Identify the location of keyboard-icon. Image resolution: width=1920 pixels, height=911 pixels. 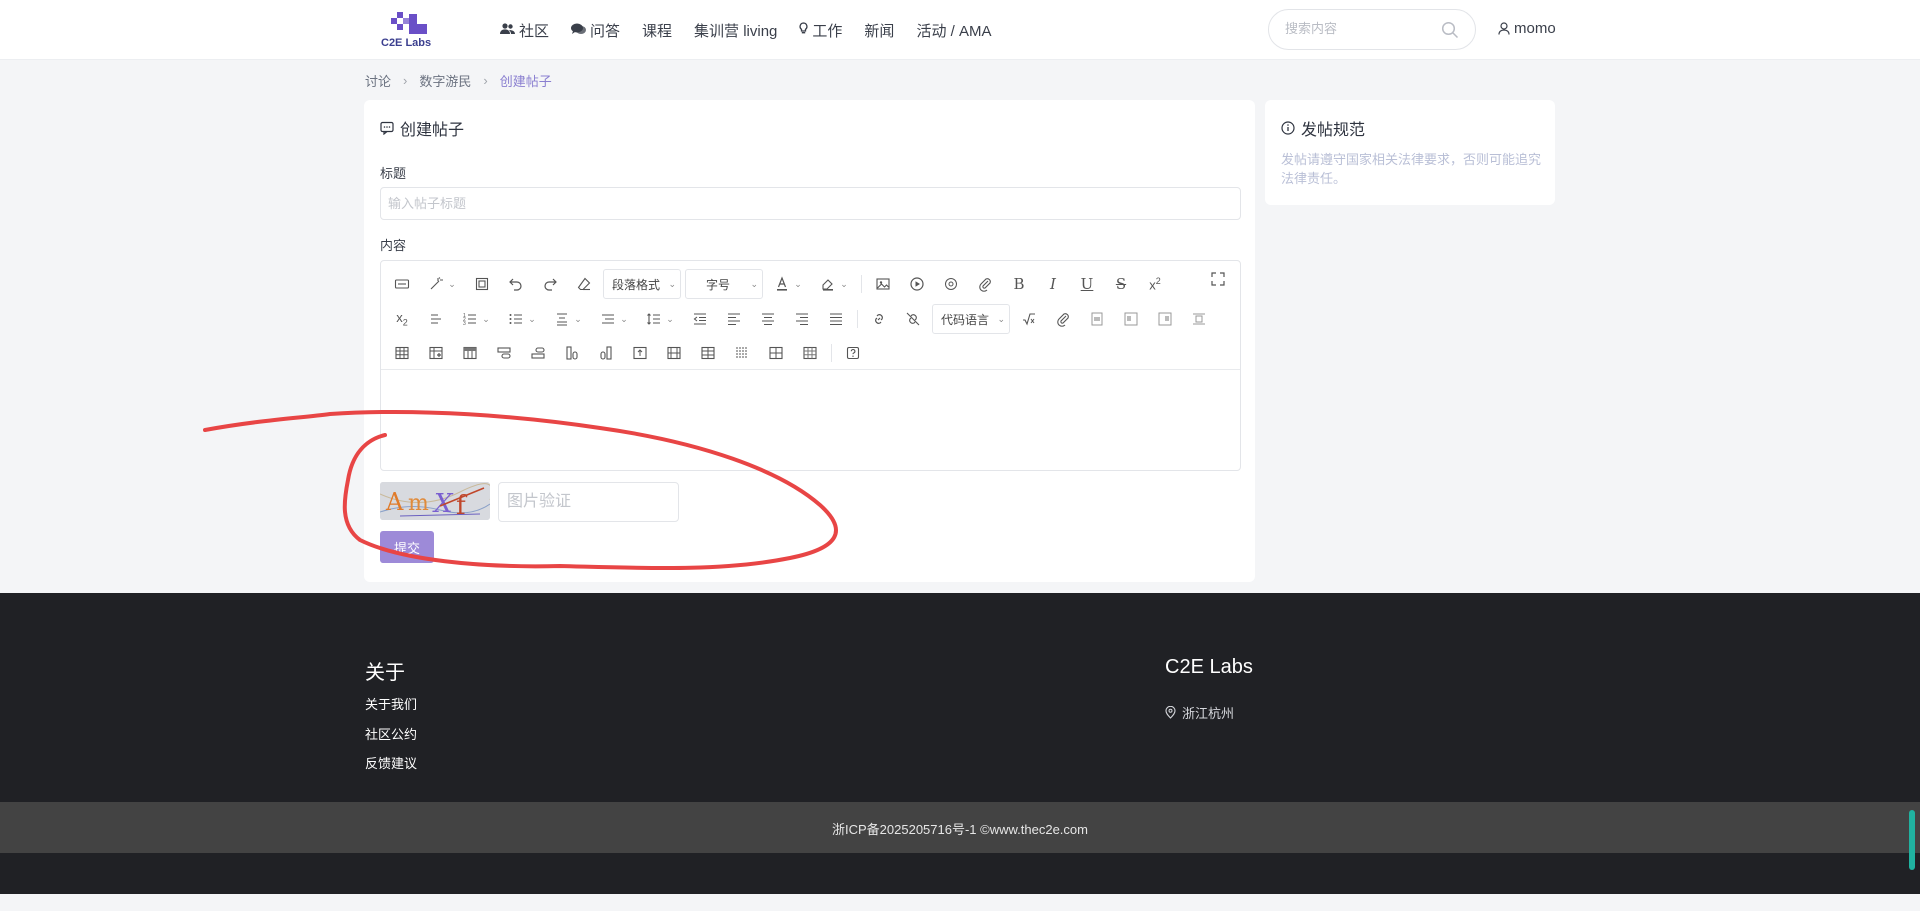
(402, 284).